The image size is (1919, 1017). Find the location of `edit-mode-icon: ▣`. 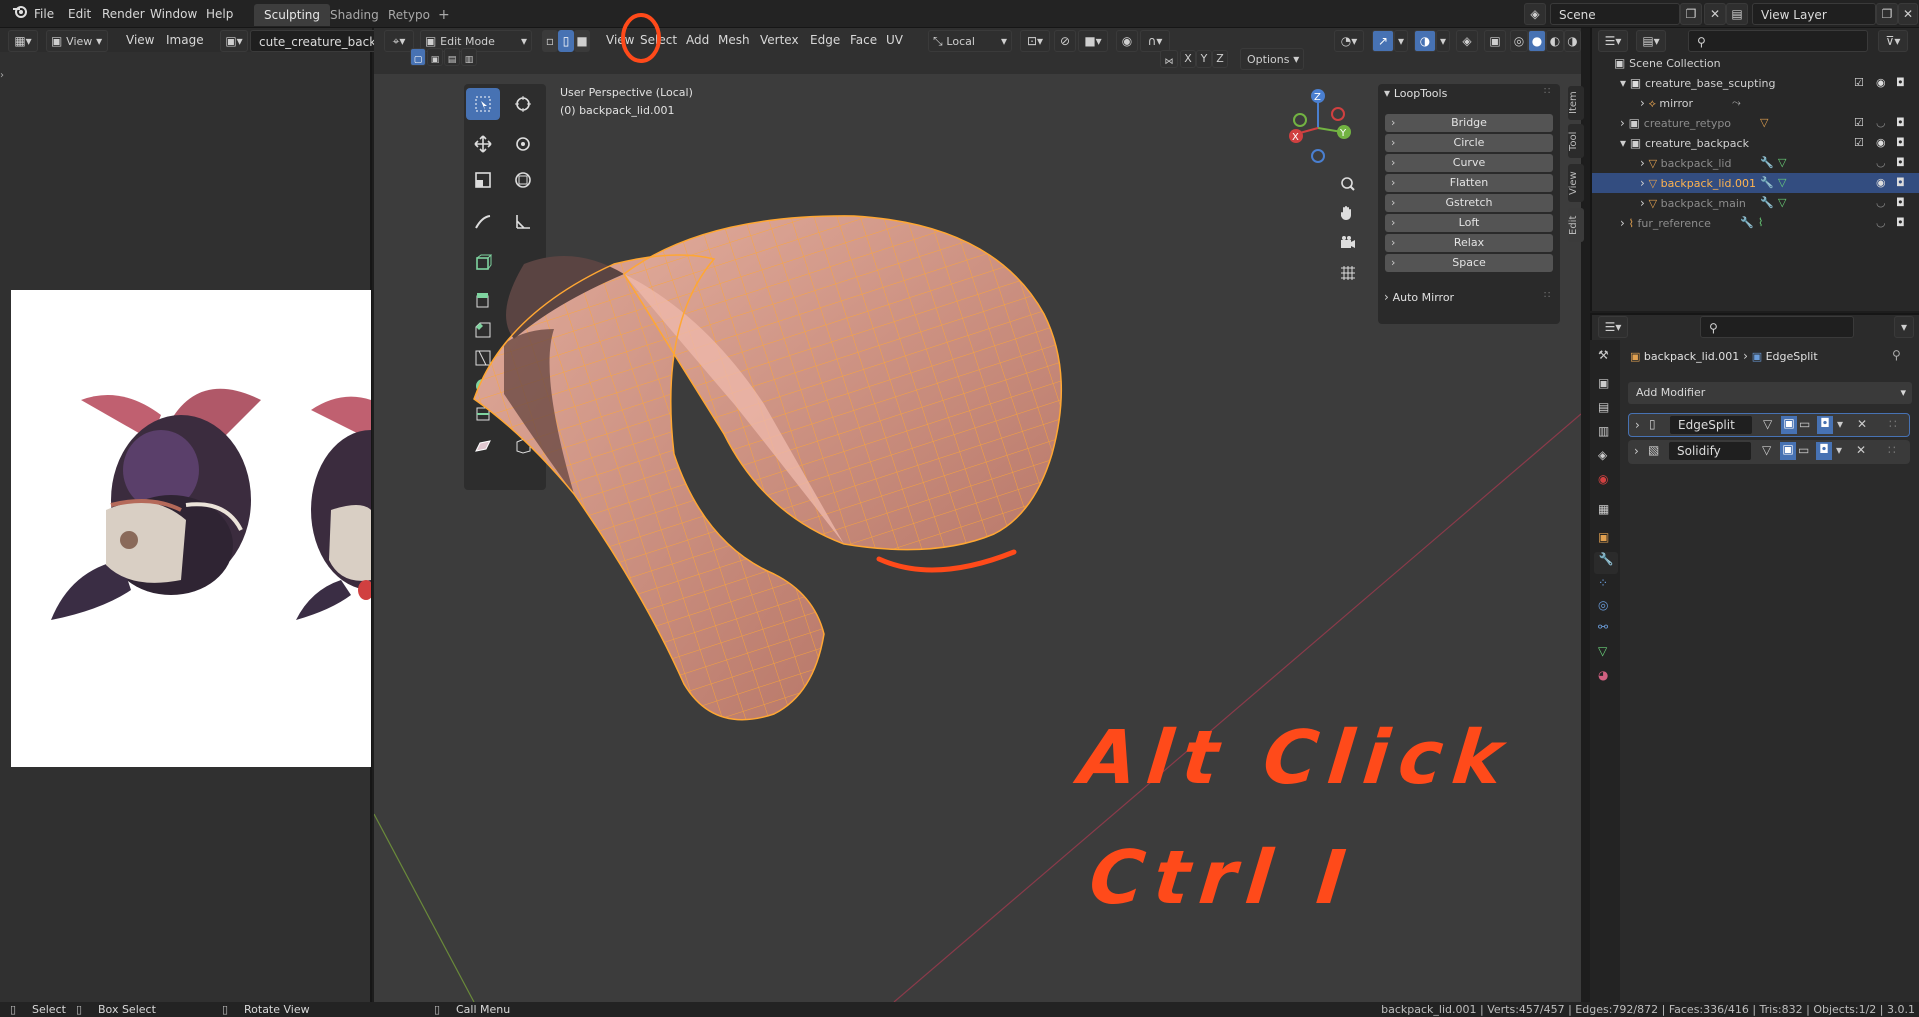

edit-mode-icon: ▣ is located at coordinates (1789, 425).